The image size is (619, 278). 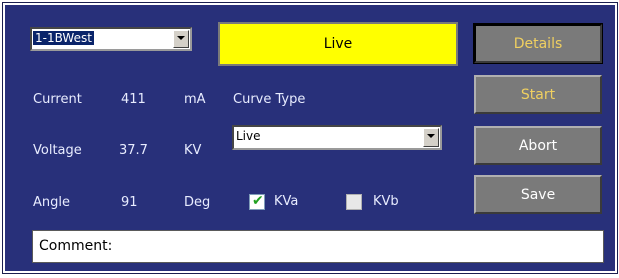 I want to click on comment-field: Comment:, so click(x=318, y=246).